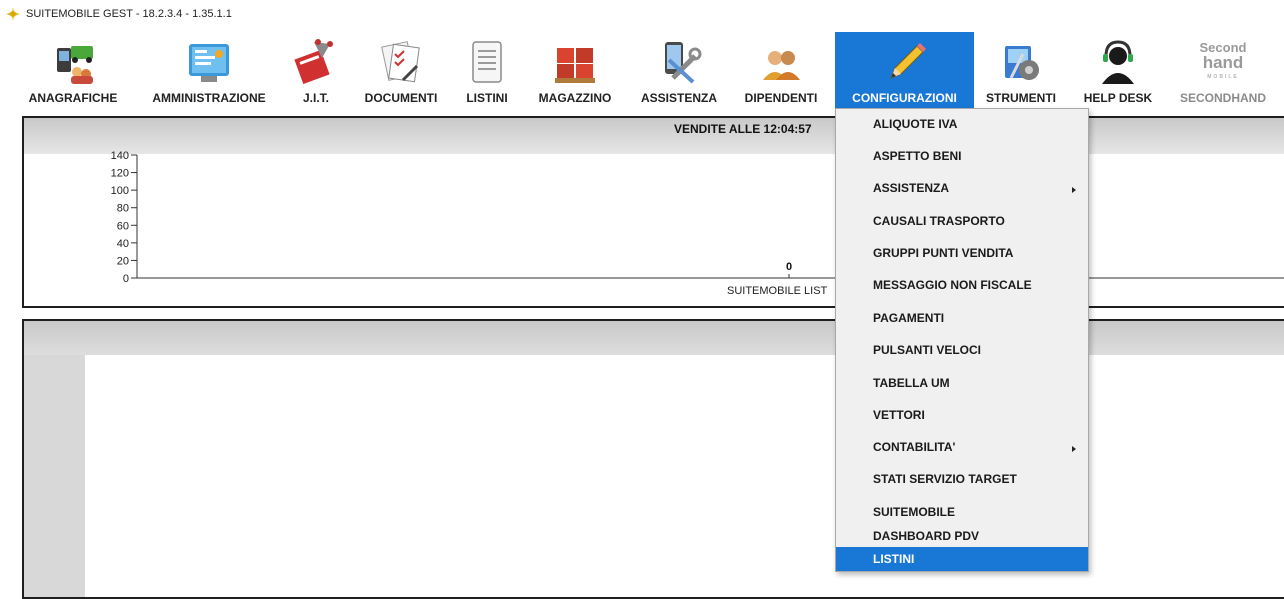 The width and height of the screenshot is (1284, 599). What do you see at coordinates (209, 98) in the screenshot?
I see `toolbar-label: AMMINISTRAZIONE` at bounding box center [209, 98].